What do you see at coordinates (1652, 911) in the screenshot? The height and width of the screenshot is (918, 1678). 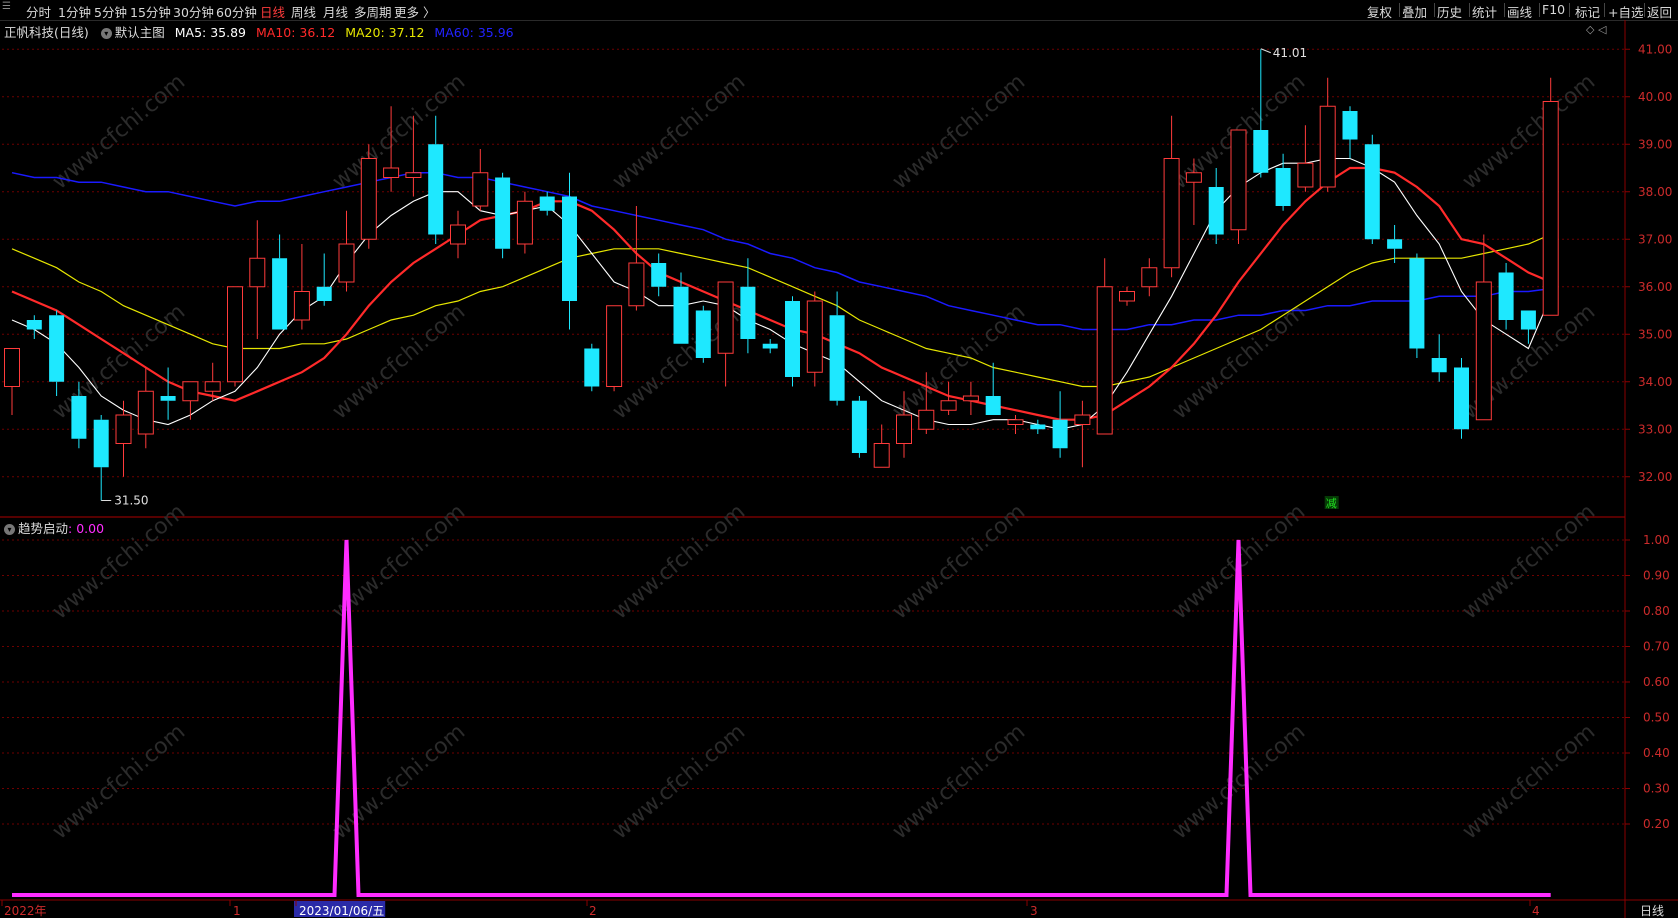 I see `period-label: 日线` at bounding box center [1652, 911].